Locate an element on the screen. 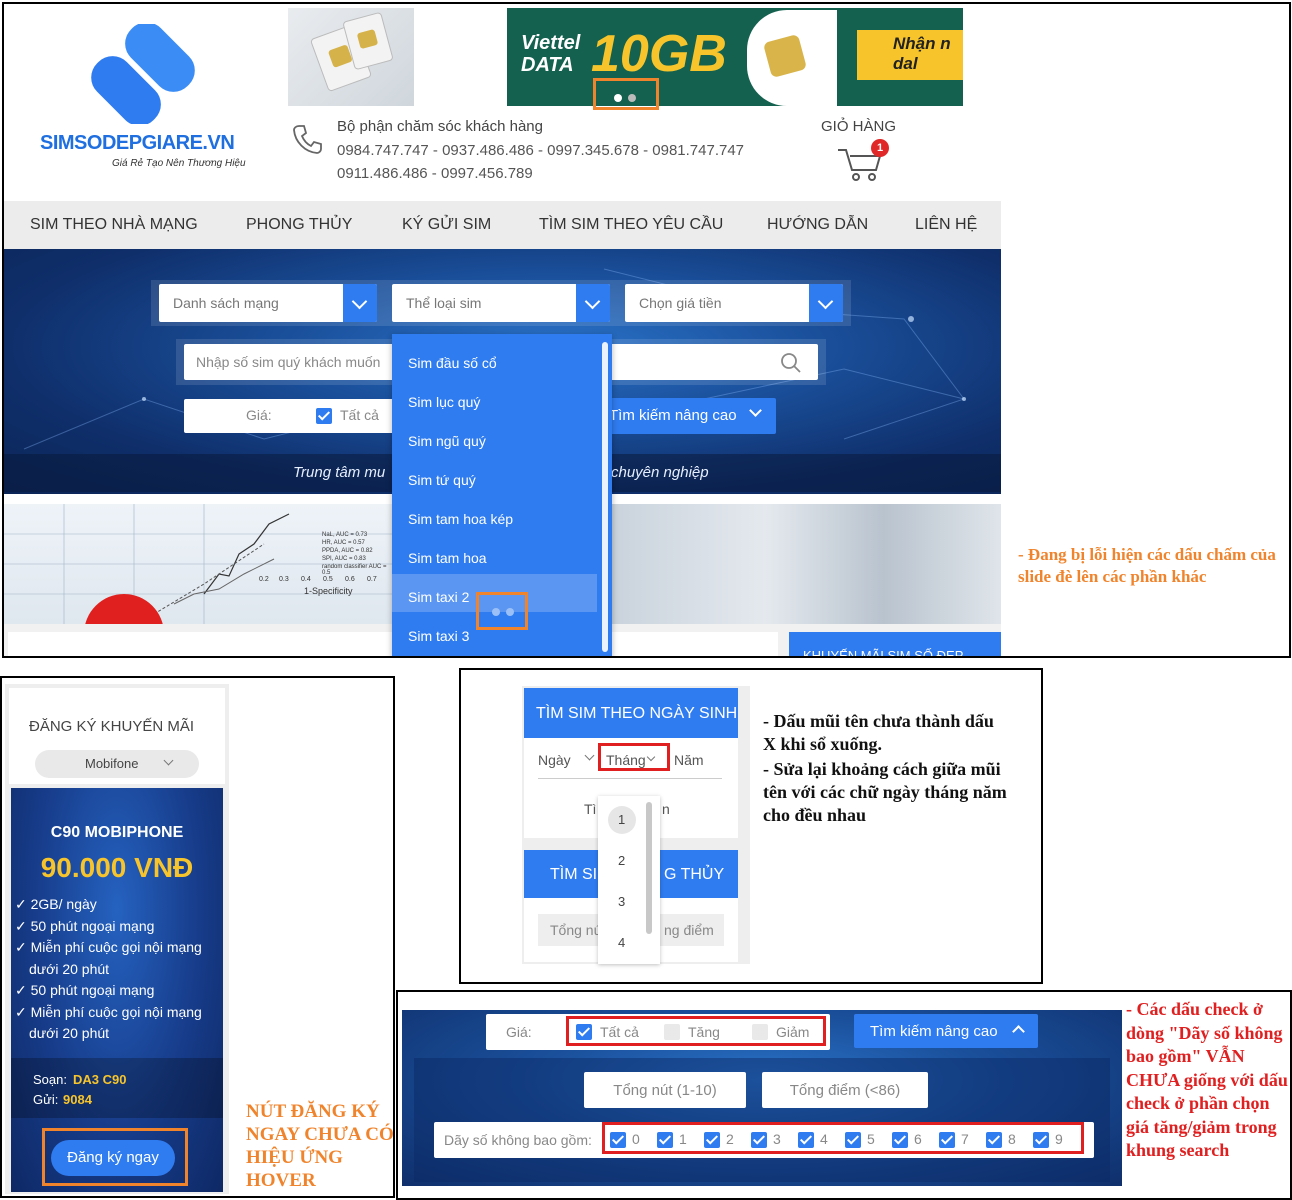 This screenshot has width=1292, height=1200. blurred-photo-banner is located at coordinates (805, 564).